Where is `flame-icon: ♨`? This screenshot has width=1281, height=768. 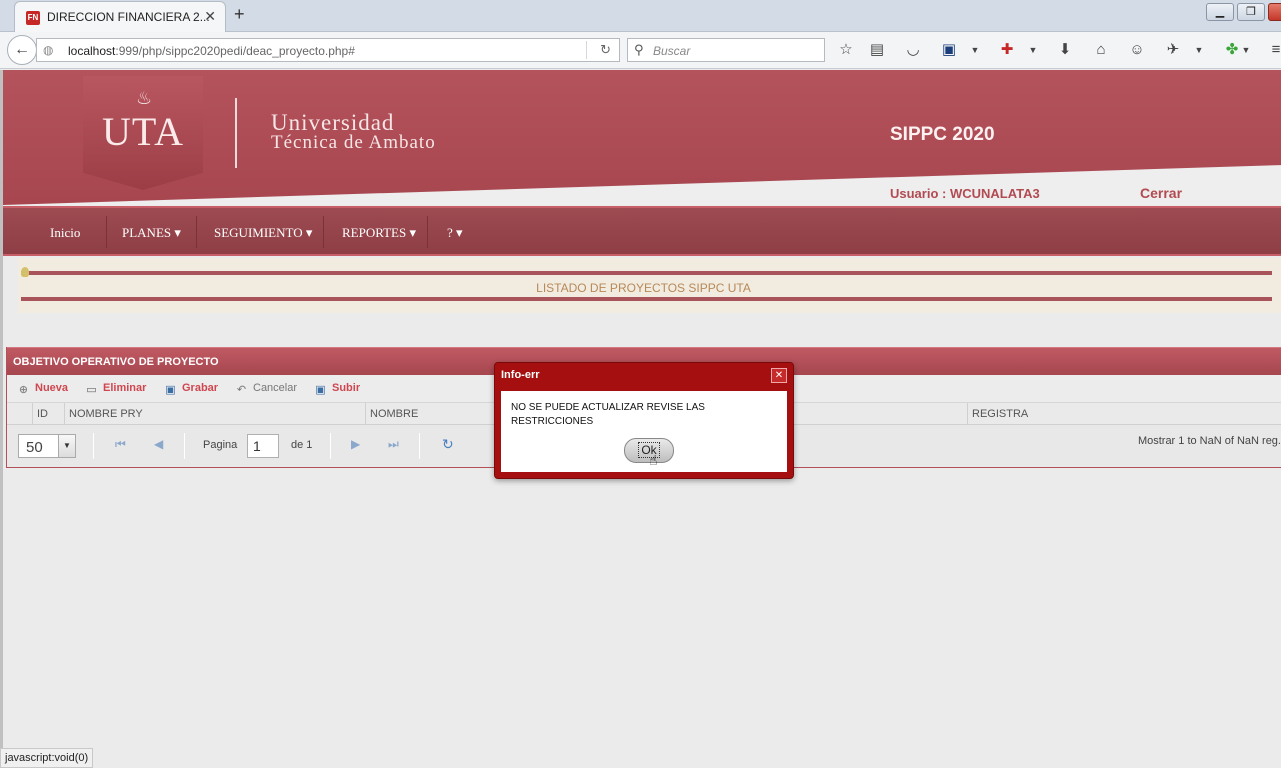 flame-icon: ♨ is located at coordinates (144, 98).